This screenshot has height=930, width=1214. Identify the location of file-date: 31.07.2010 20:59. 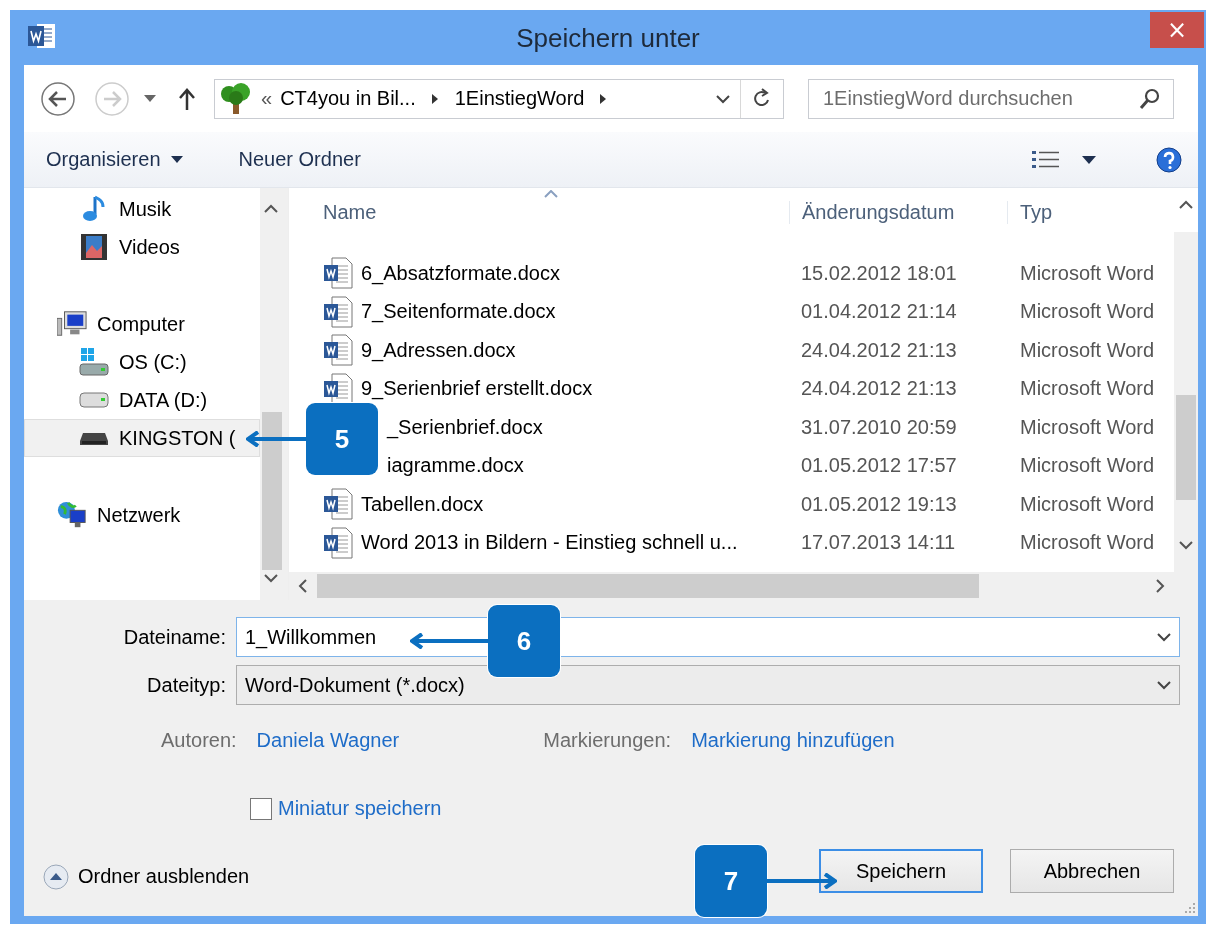
(879, 427).